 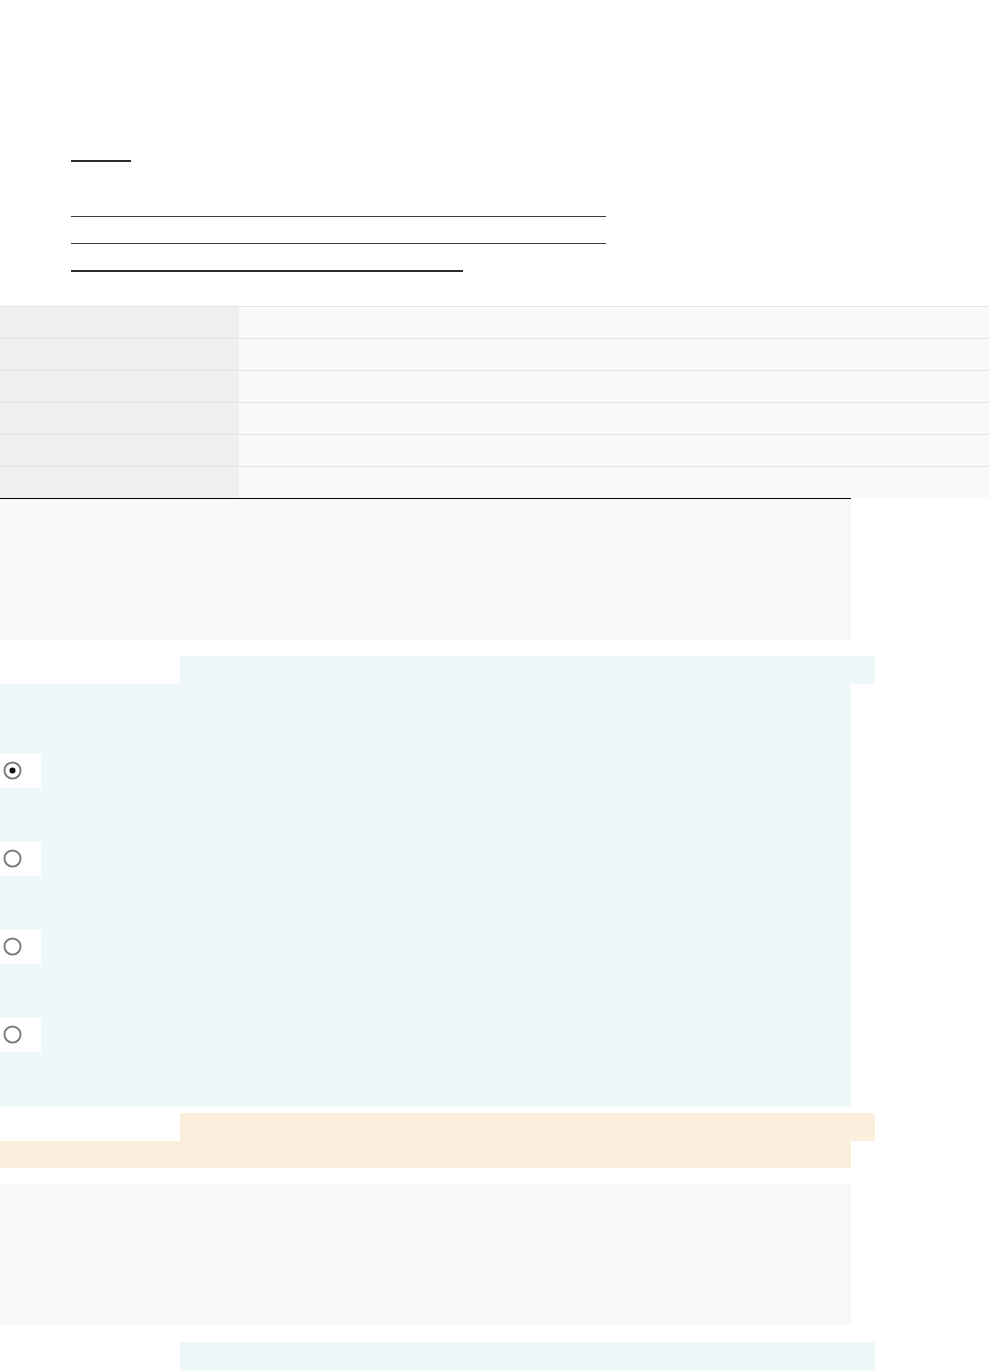 I want to click on underline, so click(x=101, y=161).